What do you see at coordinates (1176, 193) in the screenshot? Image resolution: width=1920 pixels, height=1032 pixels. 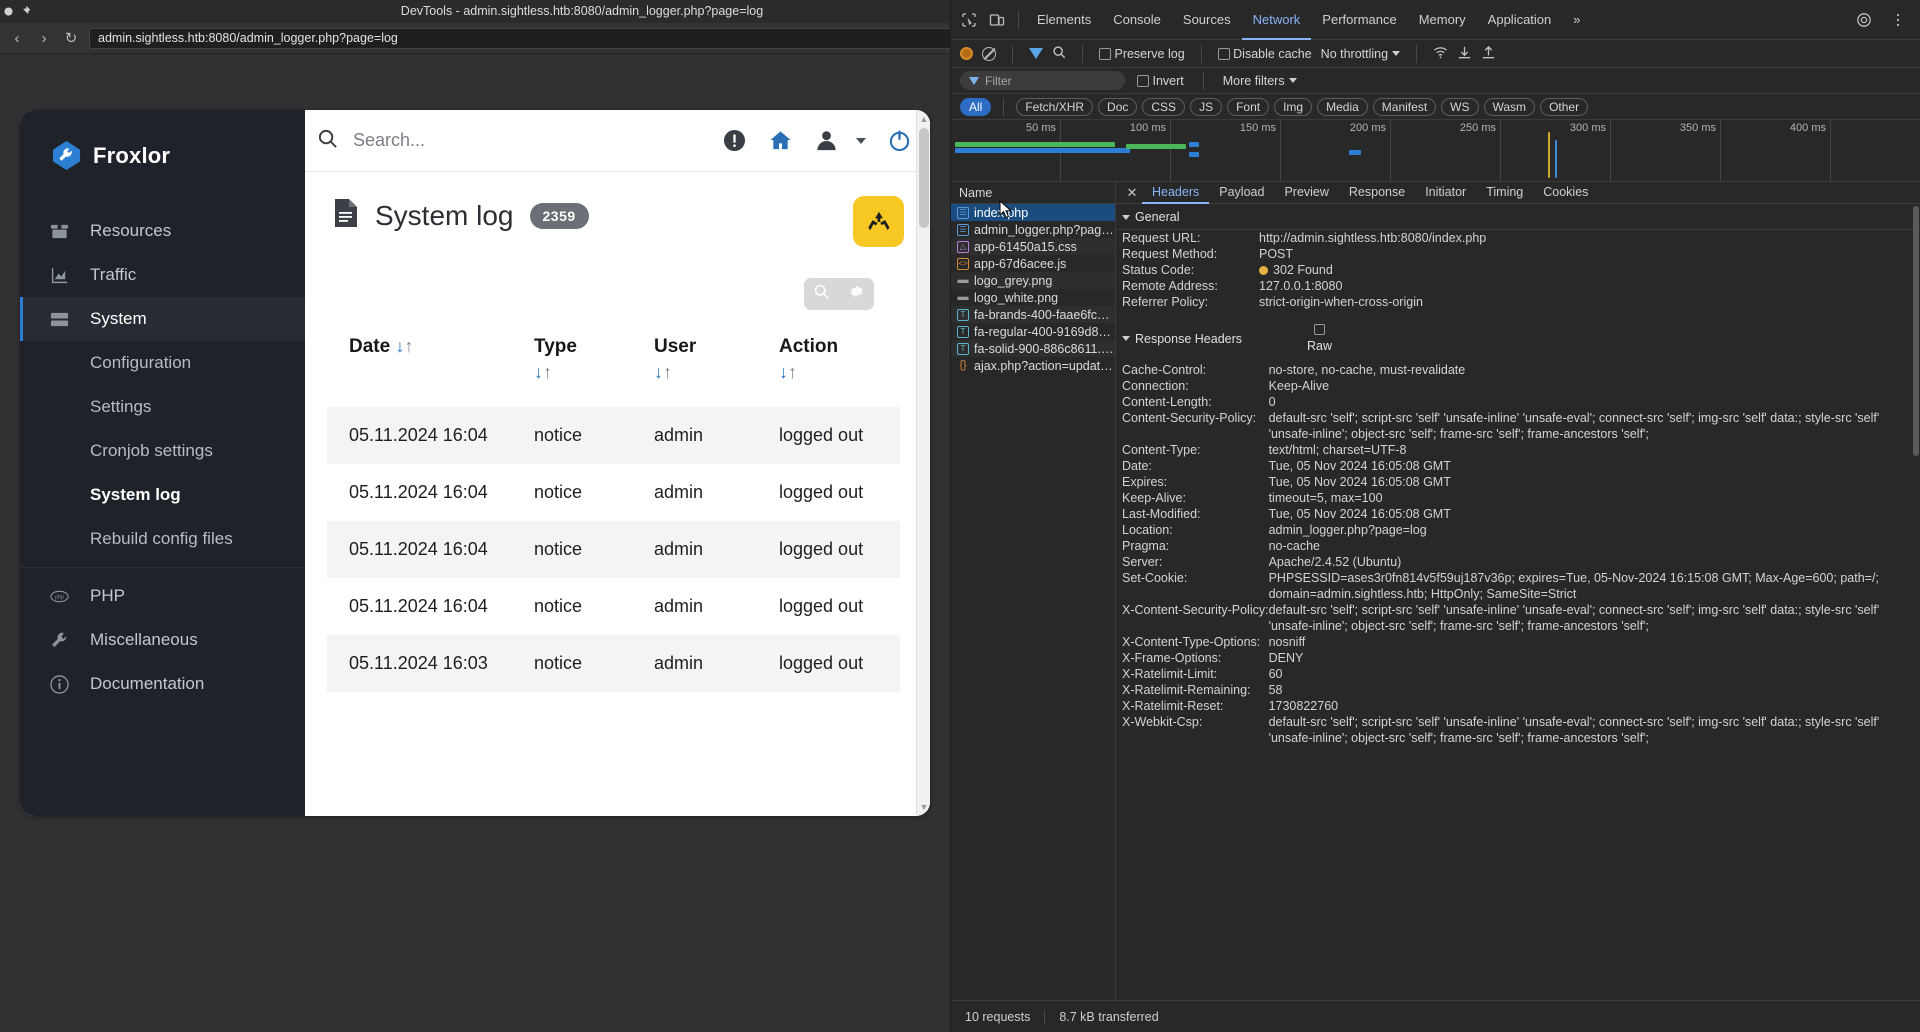 I see `detail-tab-headers: Headers` at bounding box center [1176, 193].